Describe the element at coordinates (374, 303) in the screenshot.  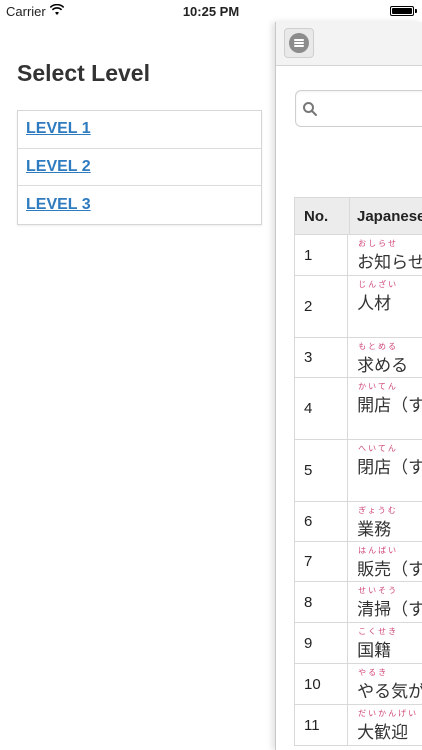
I see `japanese-word: 人材` at that location.